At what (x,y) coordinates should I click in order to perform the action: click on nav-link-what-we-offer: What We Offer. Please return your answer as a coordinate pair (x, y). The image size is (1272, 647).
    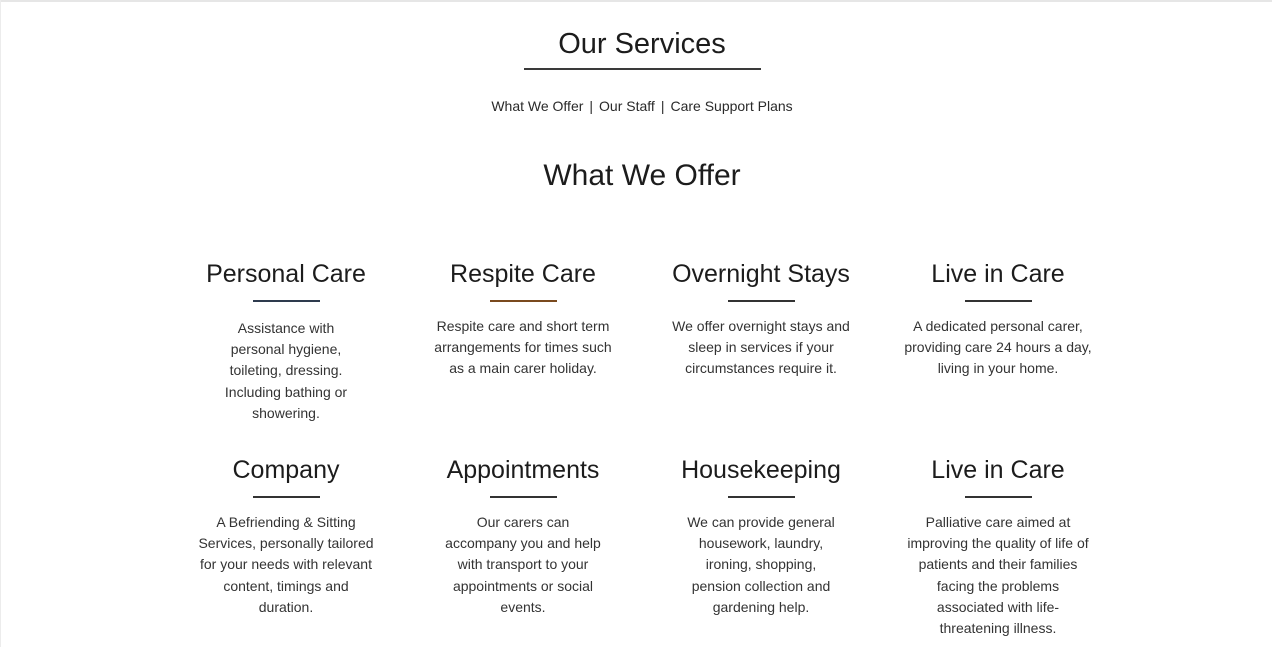
    Looking at the image, I should click on (537, 106).